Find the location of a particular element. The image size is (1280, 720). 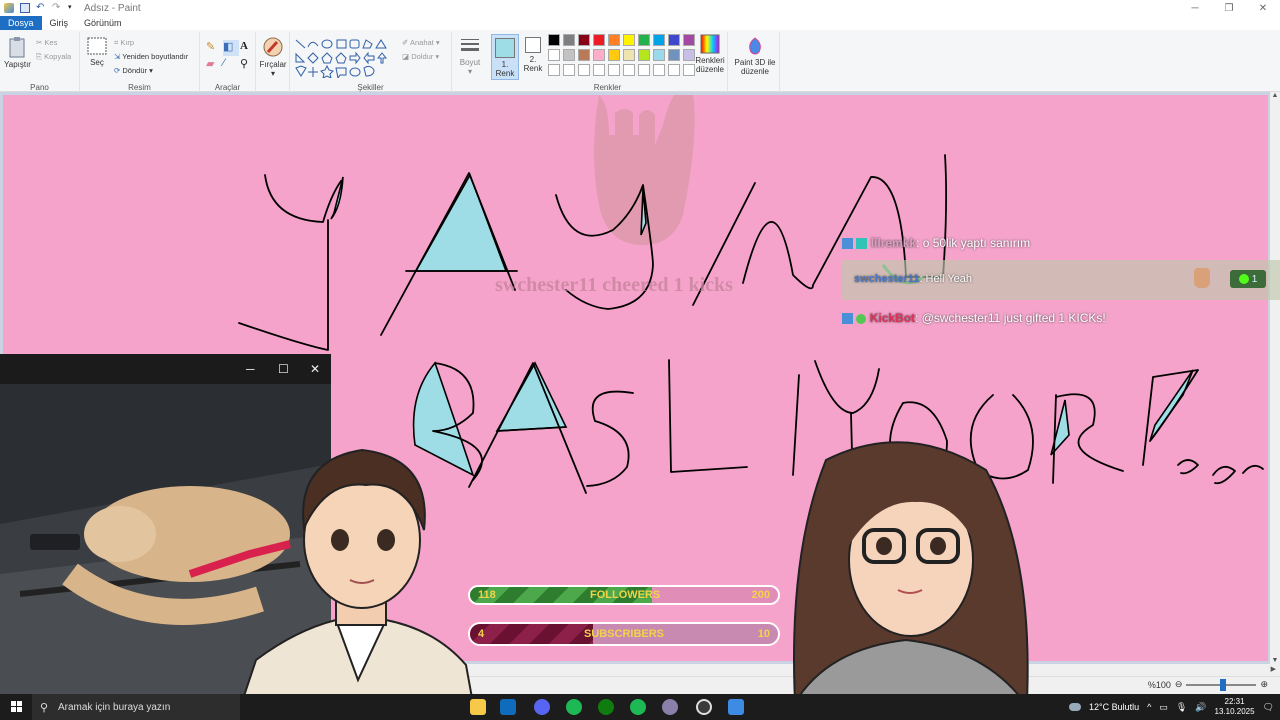

zoom-slider-thumb is located at coordinates (1223, 684).